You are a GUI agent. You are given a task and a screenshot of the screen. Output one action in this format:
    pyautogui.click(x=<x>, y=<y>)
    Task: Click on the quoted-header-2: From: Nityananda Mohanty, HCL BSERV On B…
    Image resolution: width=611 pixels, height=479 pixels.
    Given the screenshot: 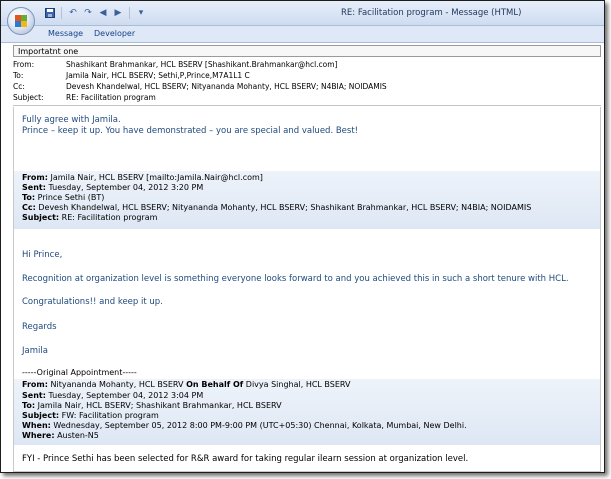 What is the action you would take?
    pyautogui.click(x=307, y=412)
    